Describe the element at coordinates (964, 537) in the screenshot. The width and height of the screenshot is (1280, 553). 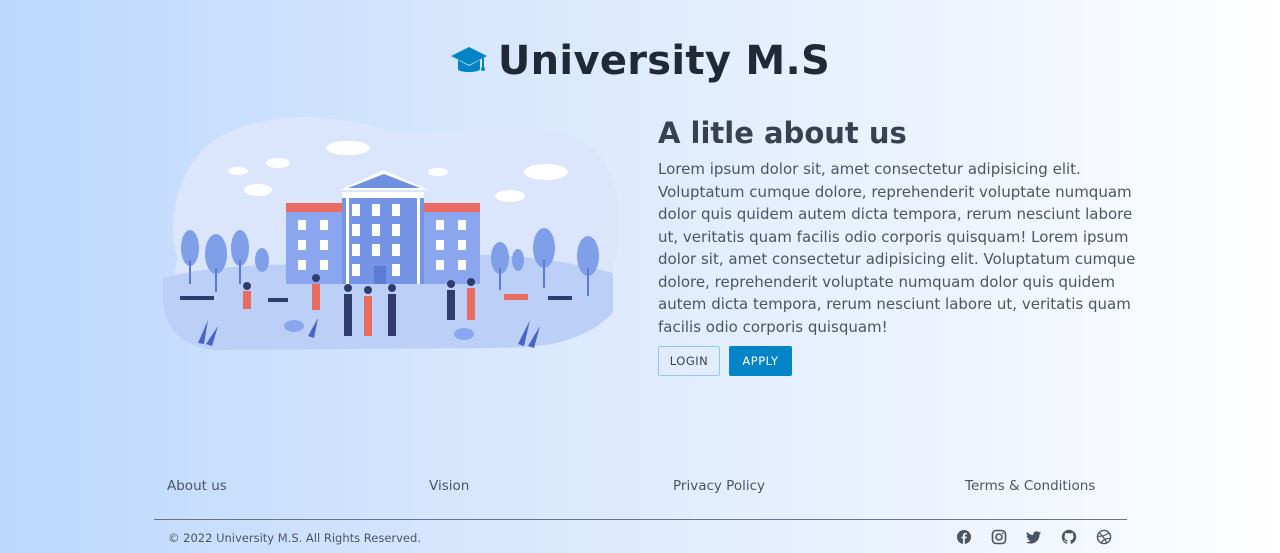
I see `facebook-icon` at that location.